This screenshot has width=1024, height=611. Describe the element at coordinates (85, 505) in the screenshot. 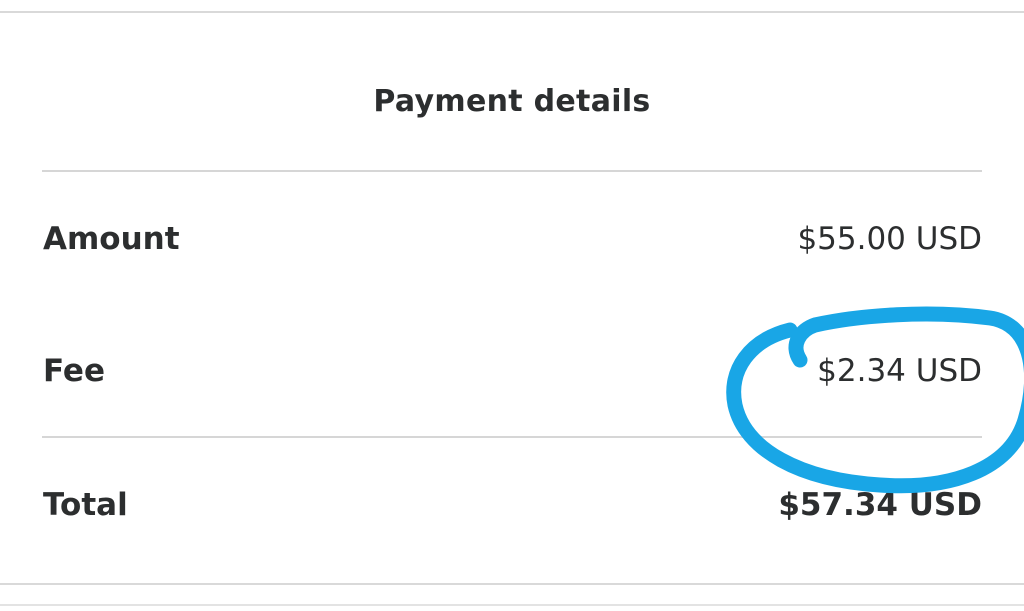

I see `total-label: Total` at that location.